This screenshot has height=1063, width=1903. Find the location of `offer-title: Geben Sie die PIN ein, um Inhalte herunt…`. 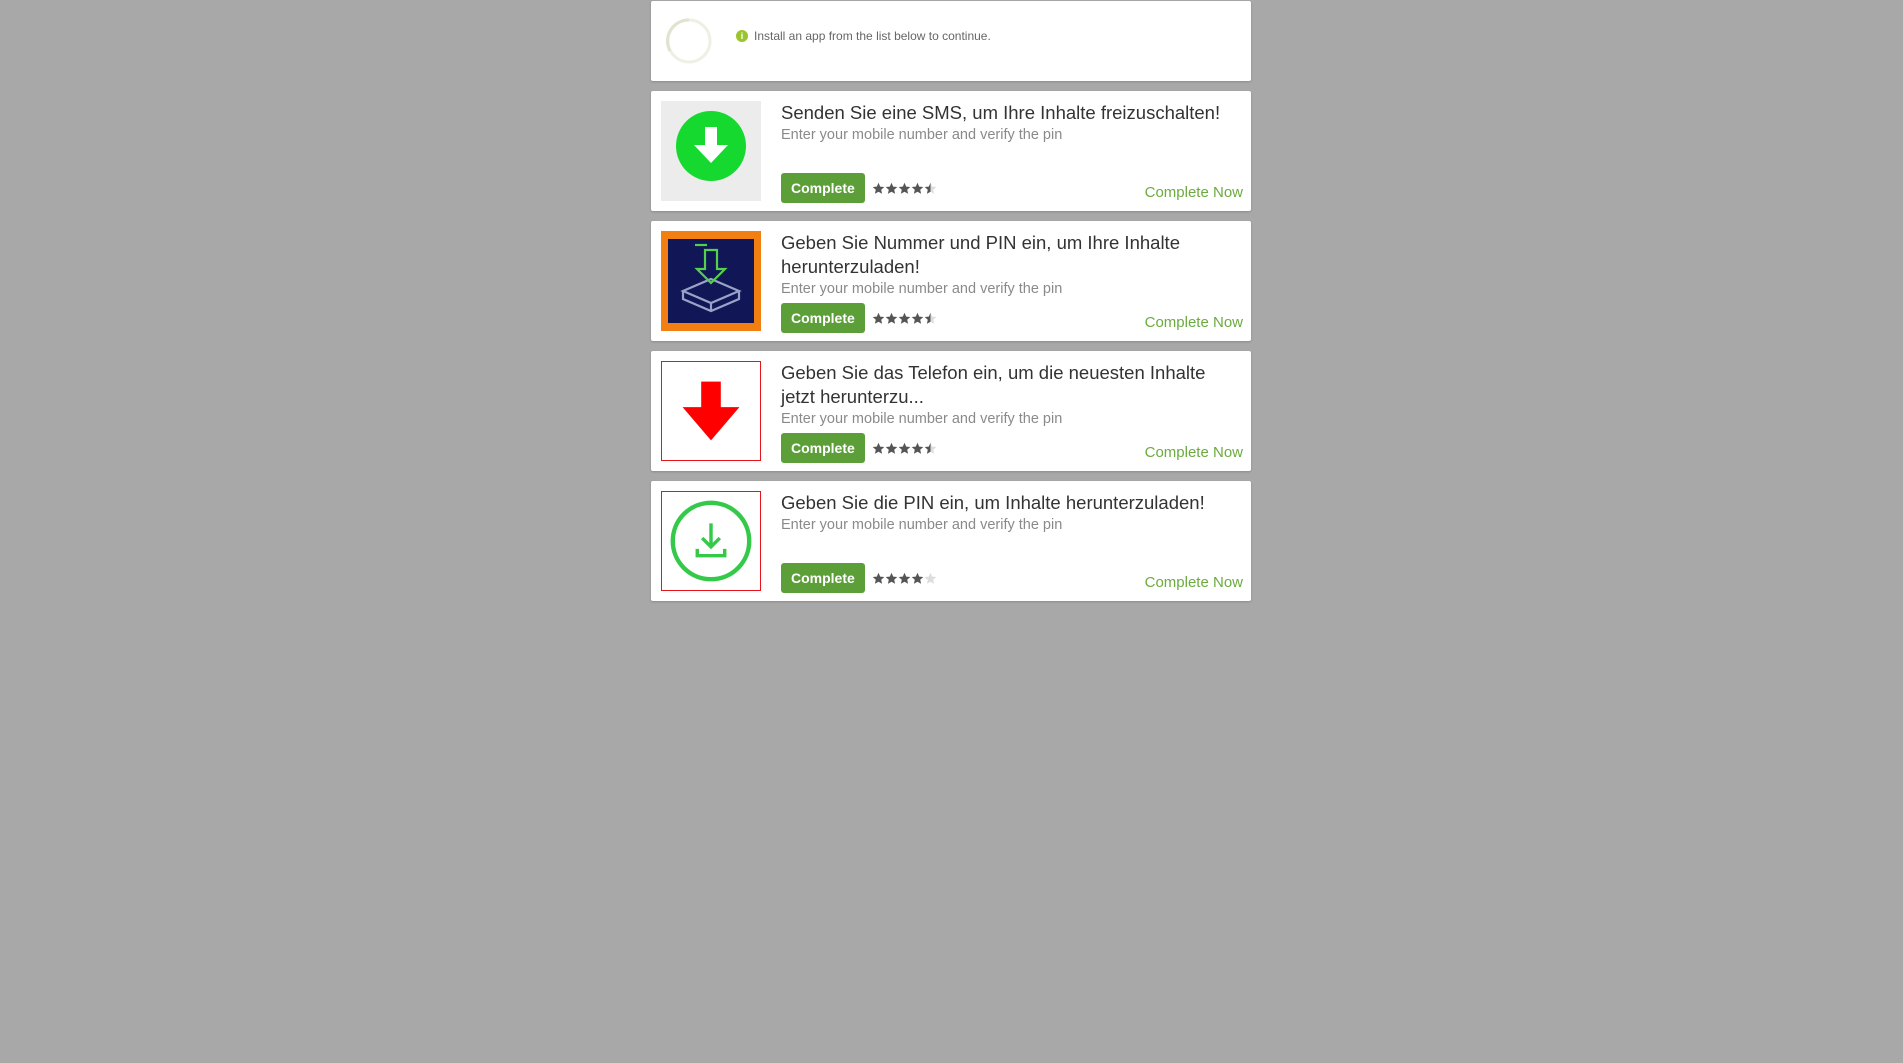

offer-title: Geben Sie die PIN ein, um Inhalte herunt… is located at coordinates (1012, 503).